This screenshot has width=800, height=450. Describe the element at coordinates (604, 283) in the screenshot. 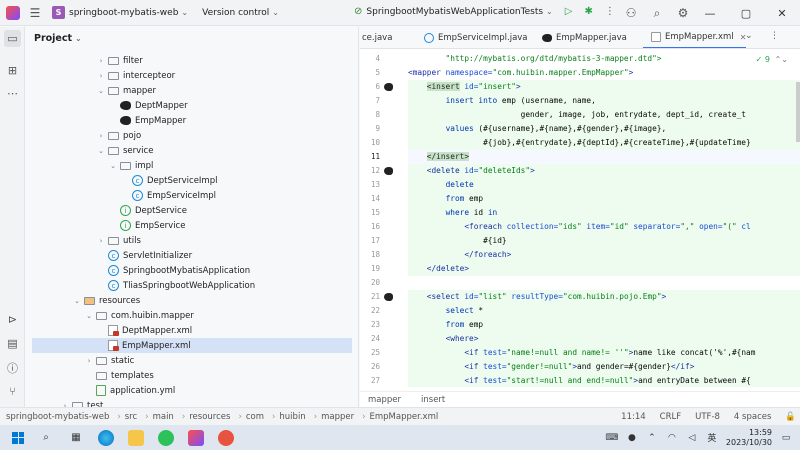

I see `code-line` at that location.